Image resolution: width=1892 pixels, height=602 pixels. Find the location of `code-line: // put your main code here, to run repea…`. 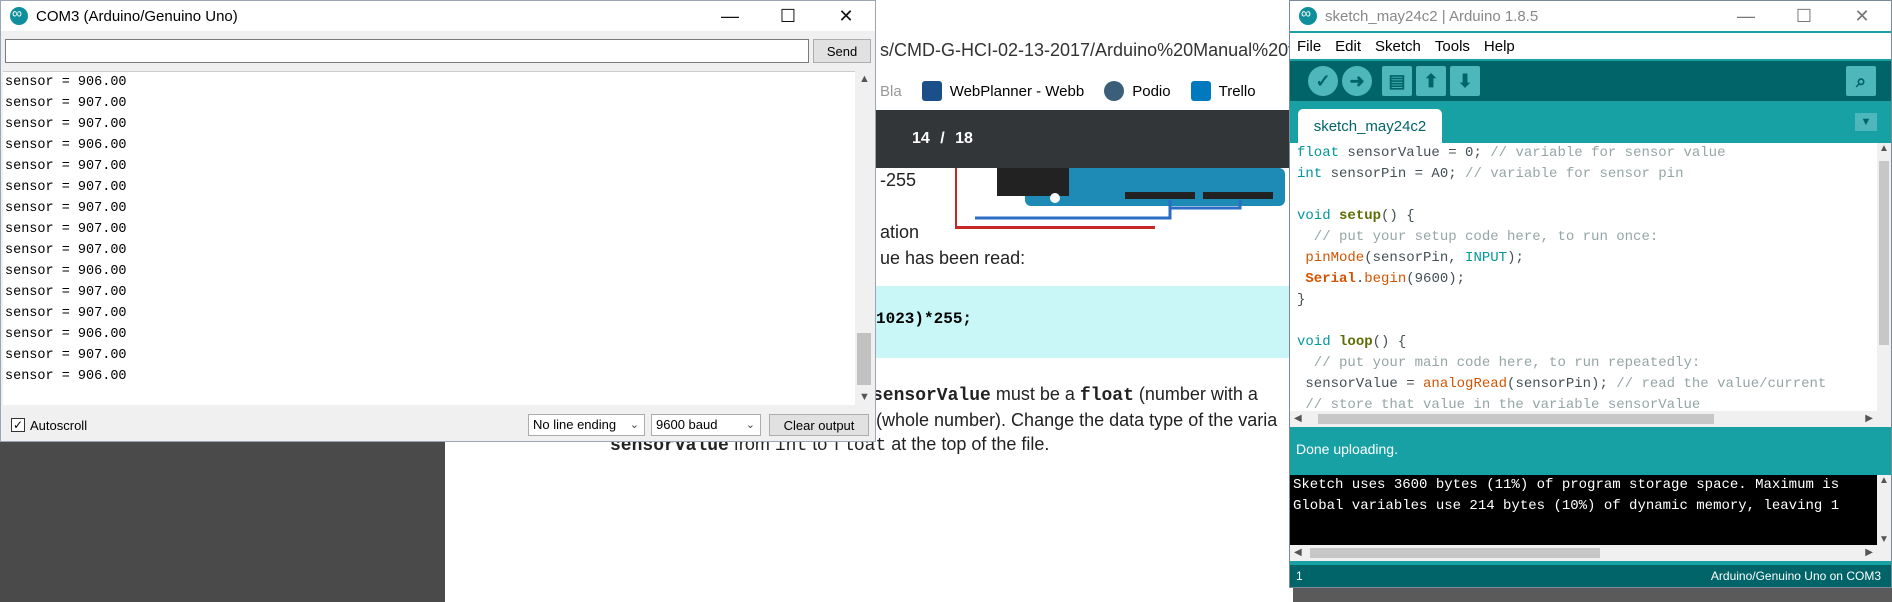

code-line: // put your main code here, to run repea… is located at coordinates (1583, 363).